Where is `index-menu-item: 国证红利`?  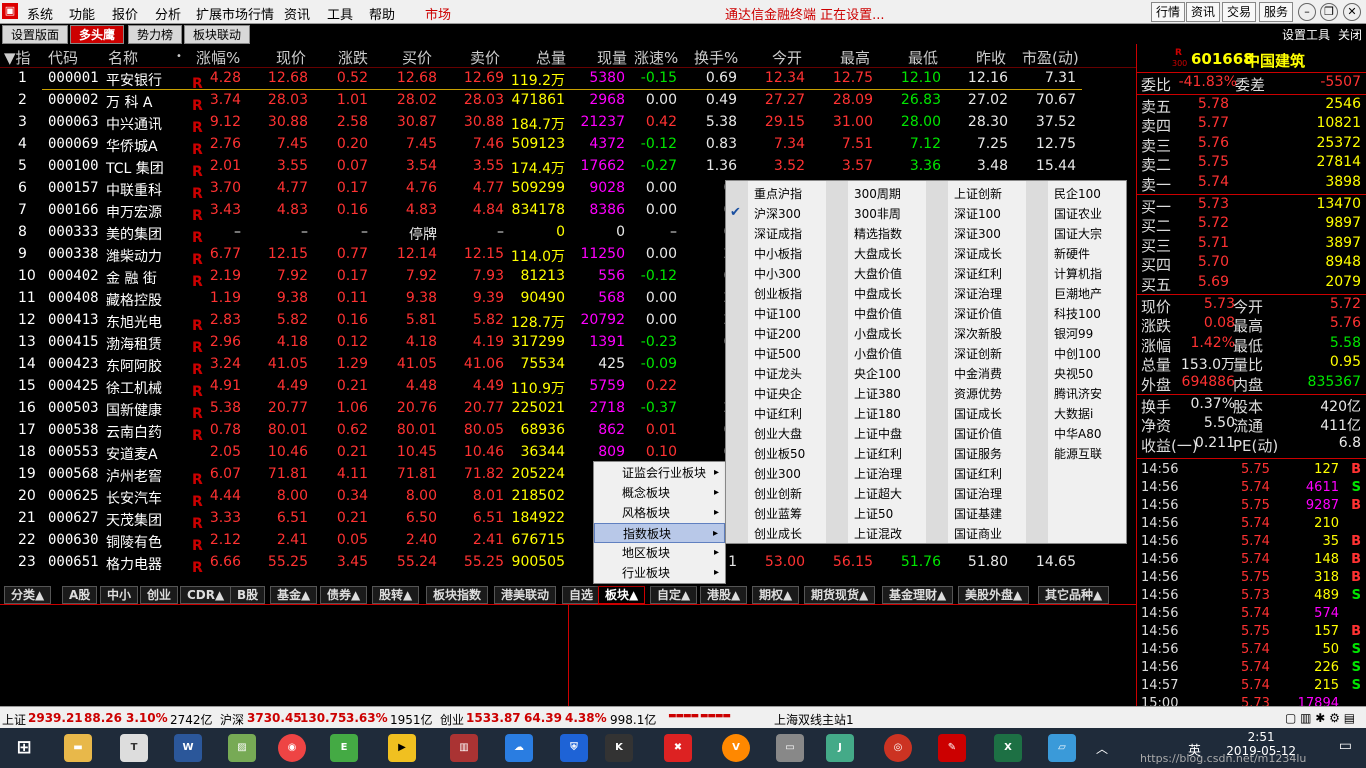
index-menu-item: 国证红利 is located at coordinates (978, 473).